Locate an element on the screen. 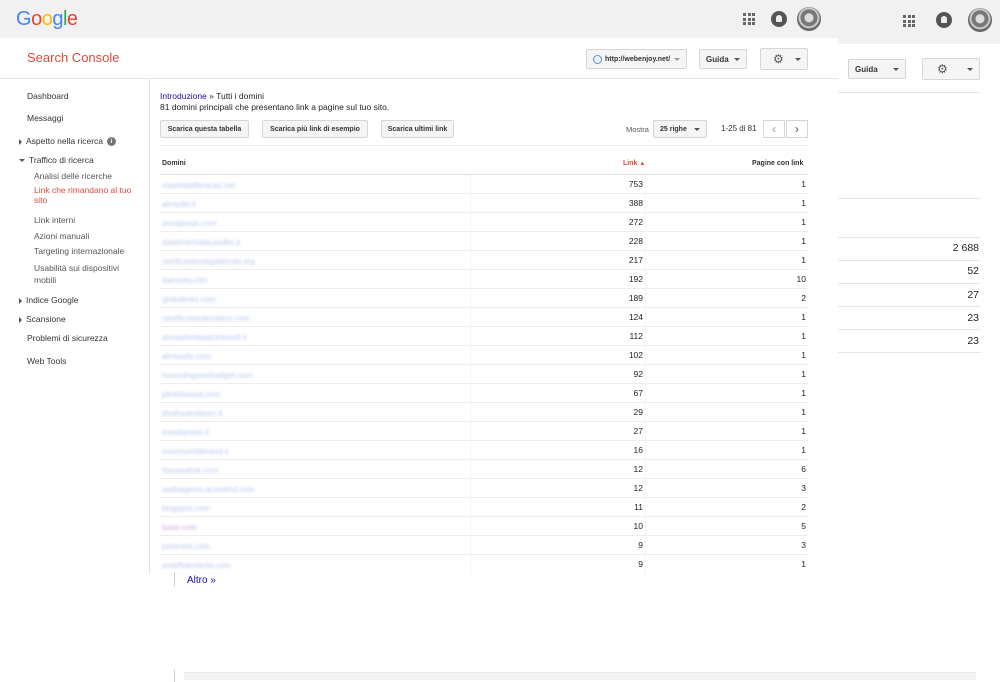  column-header-label: Link is located at coordinates (630, 163).